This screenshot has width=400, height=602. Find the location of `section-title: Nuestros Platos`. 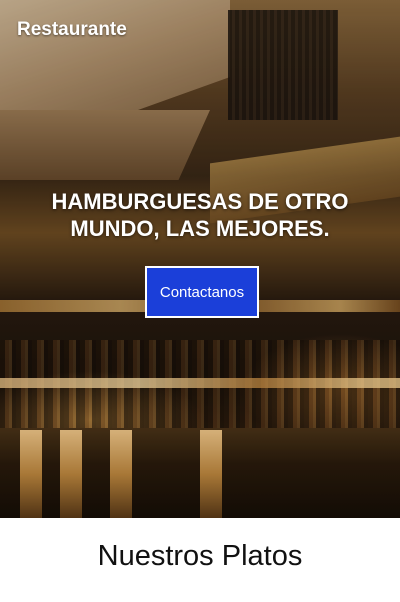

section-title: Nuestros Platos is located at coordinates (200, 556).